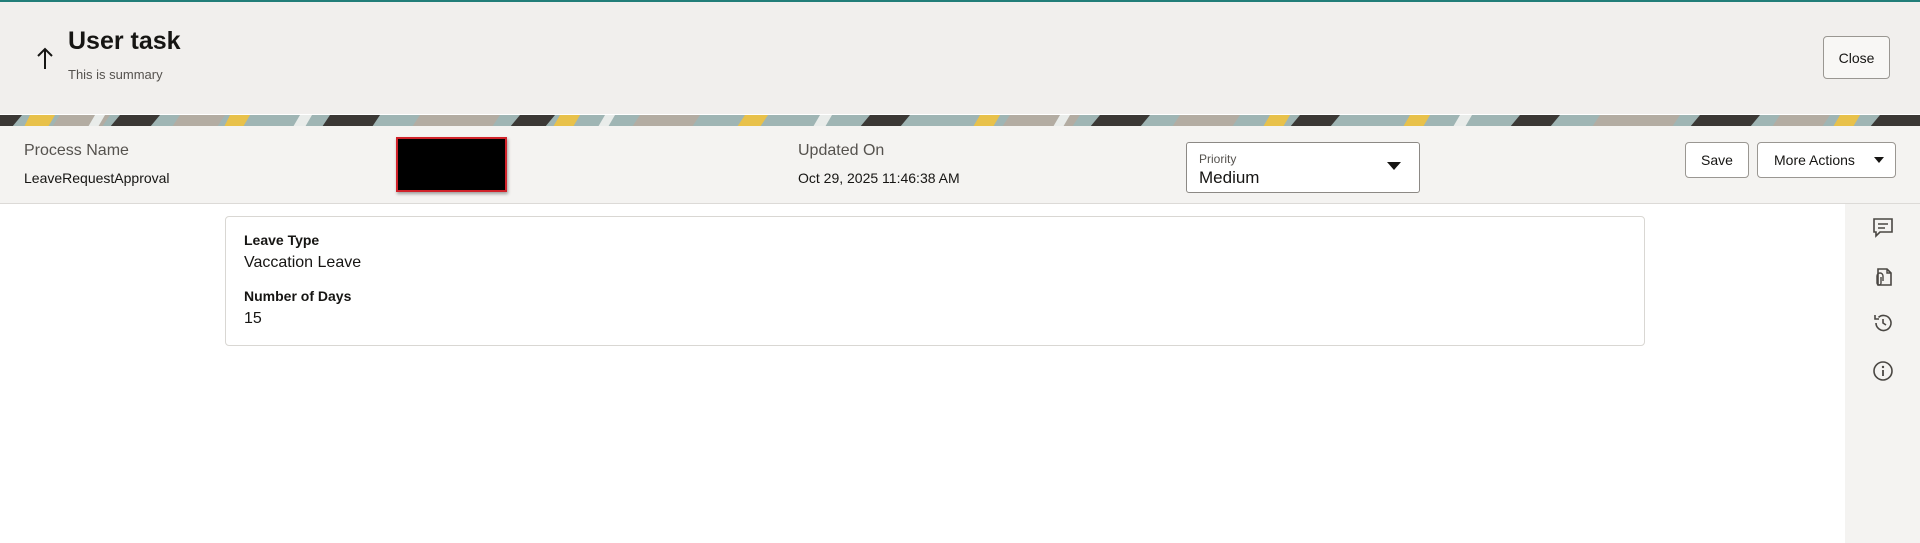 Image resolution: width=1920 pixels, height=543 pixels. I want to click on priority-select: Priority Medium, so click(1303, 167).